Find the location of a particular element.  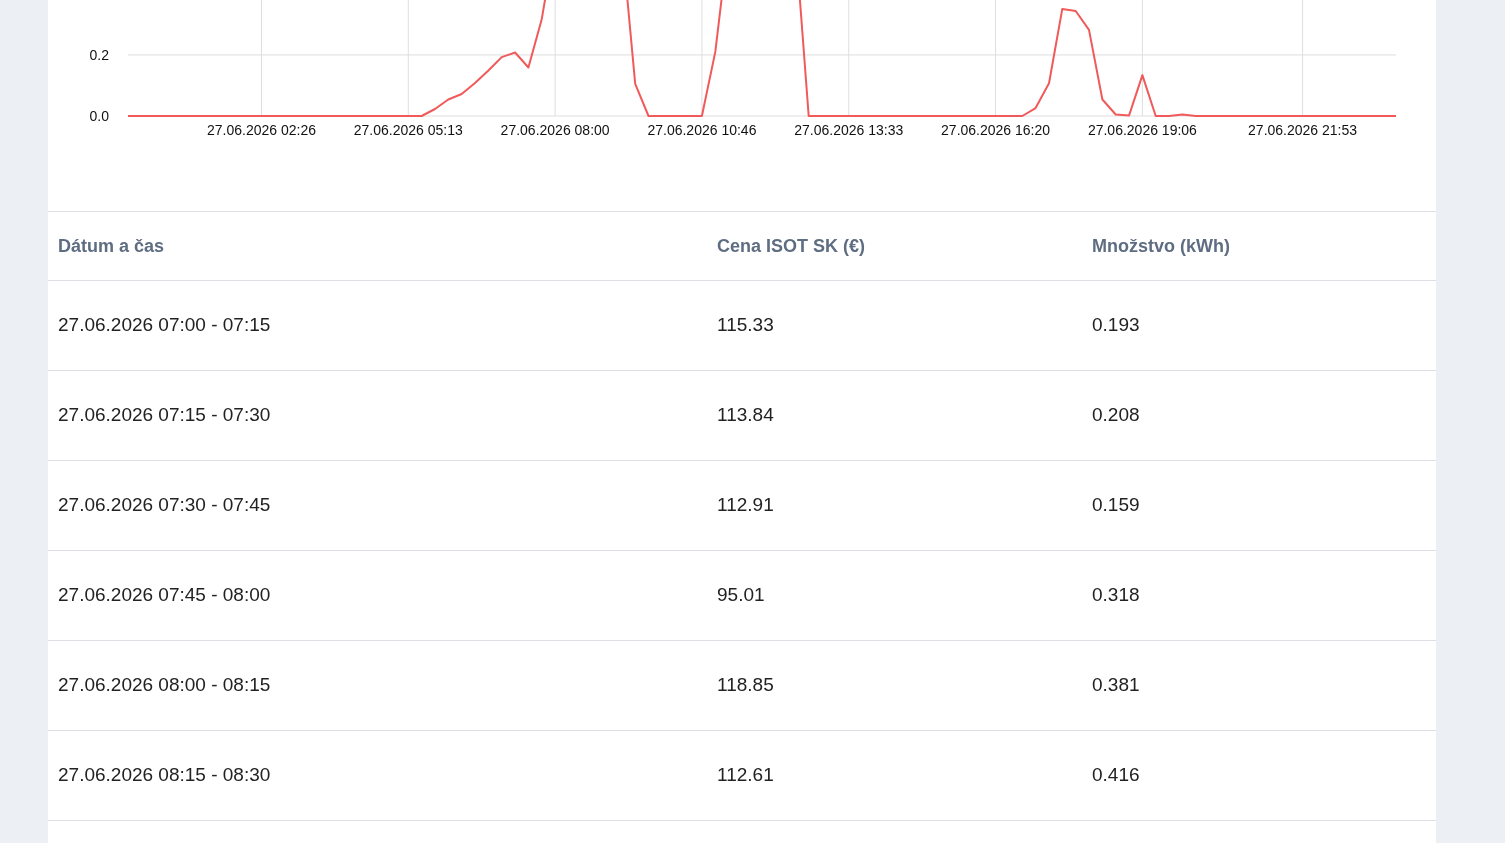

table-cell: 118.85 is located at coordinates (745, 685).